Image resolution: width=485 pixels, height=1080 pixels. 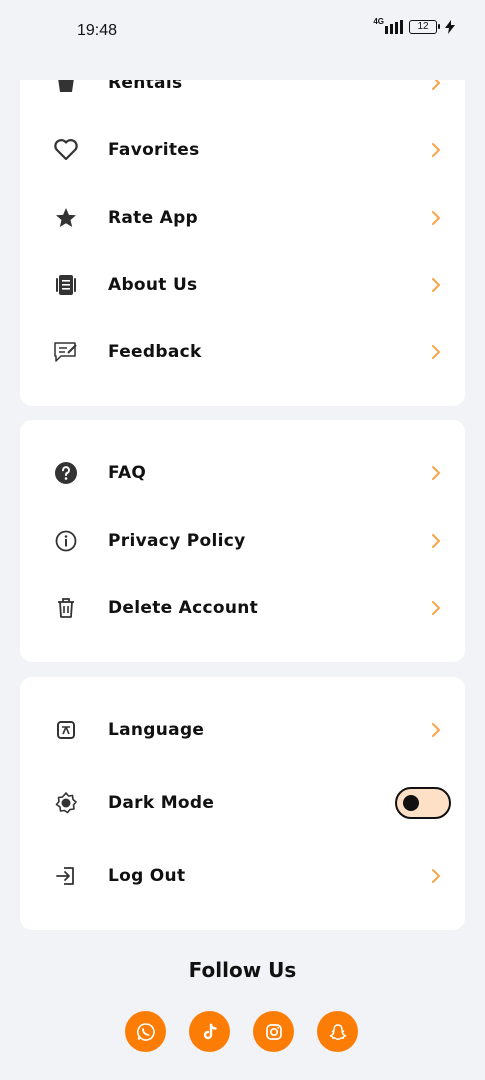 I want to click on status-indicators: 4G 12, so click(x=414, y=25).